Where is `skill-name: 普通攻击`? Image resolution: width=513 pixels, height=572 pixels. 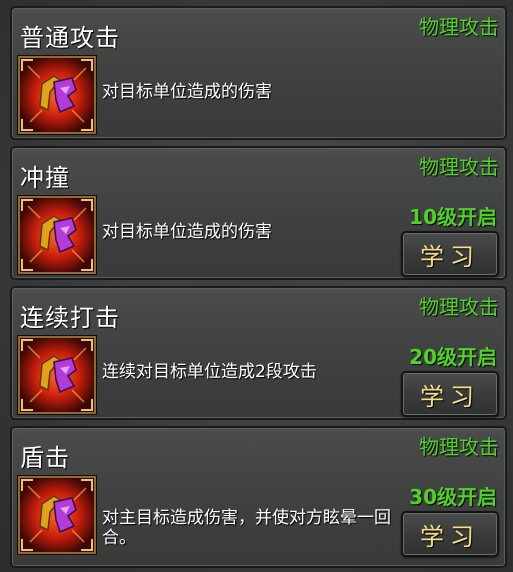 skill-name: 普通攻击 is located at coordinates (70, 38).